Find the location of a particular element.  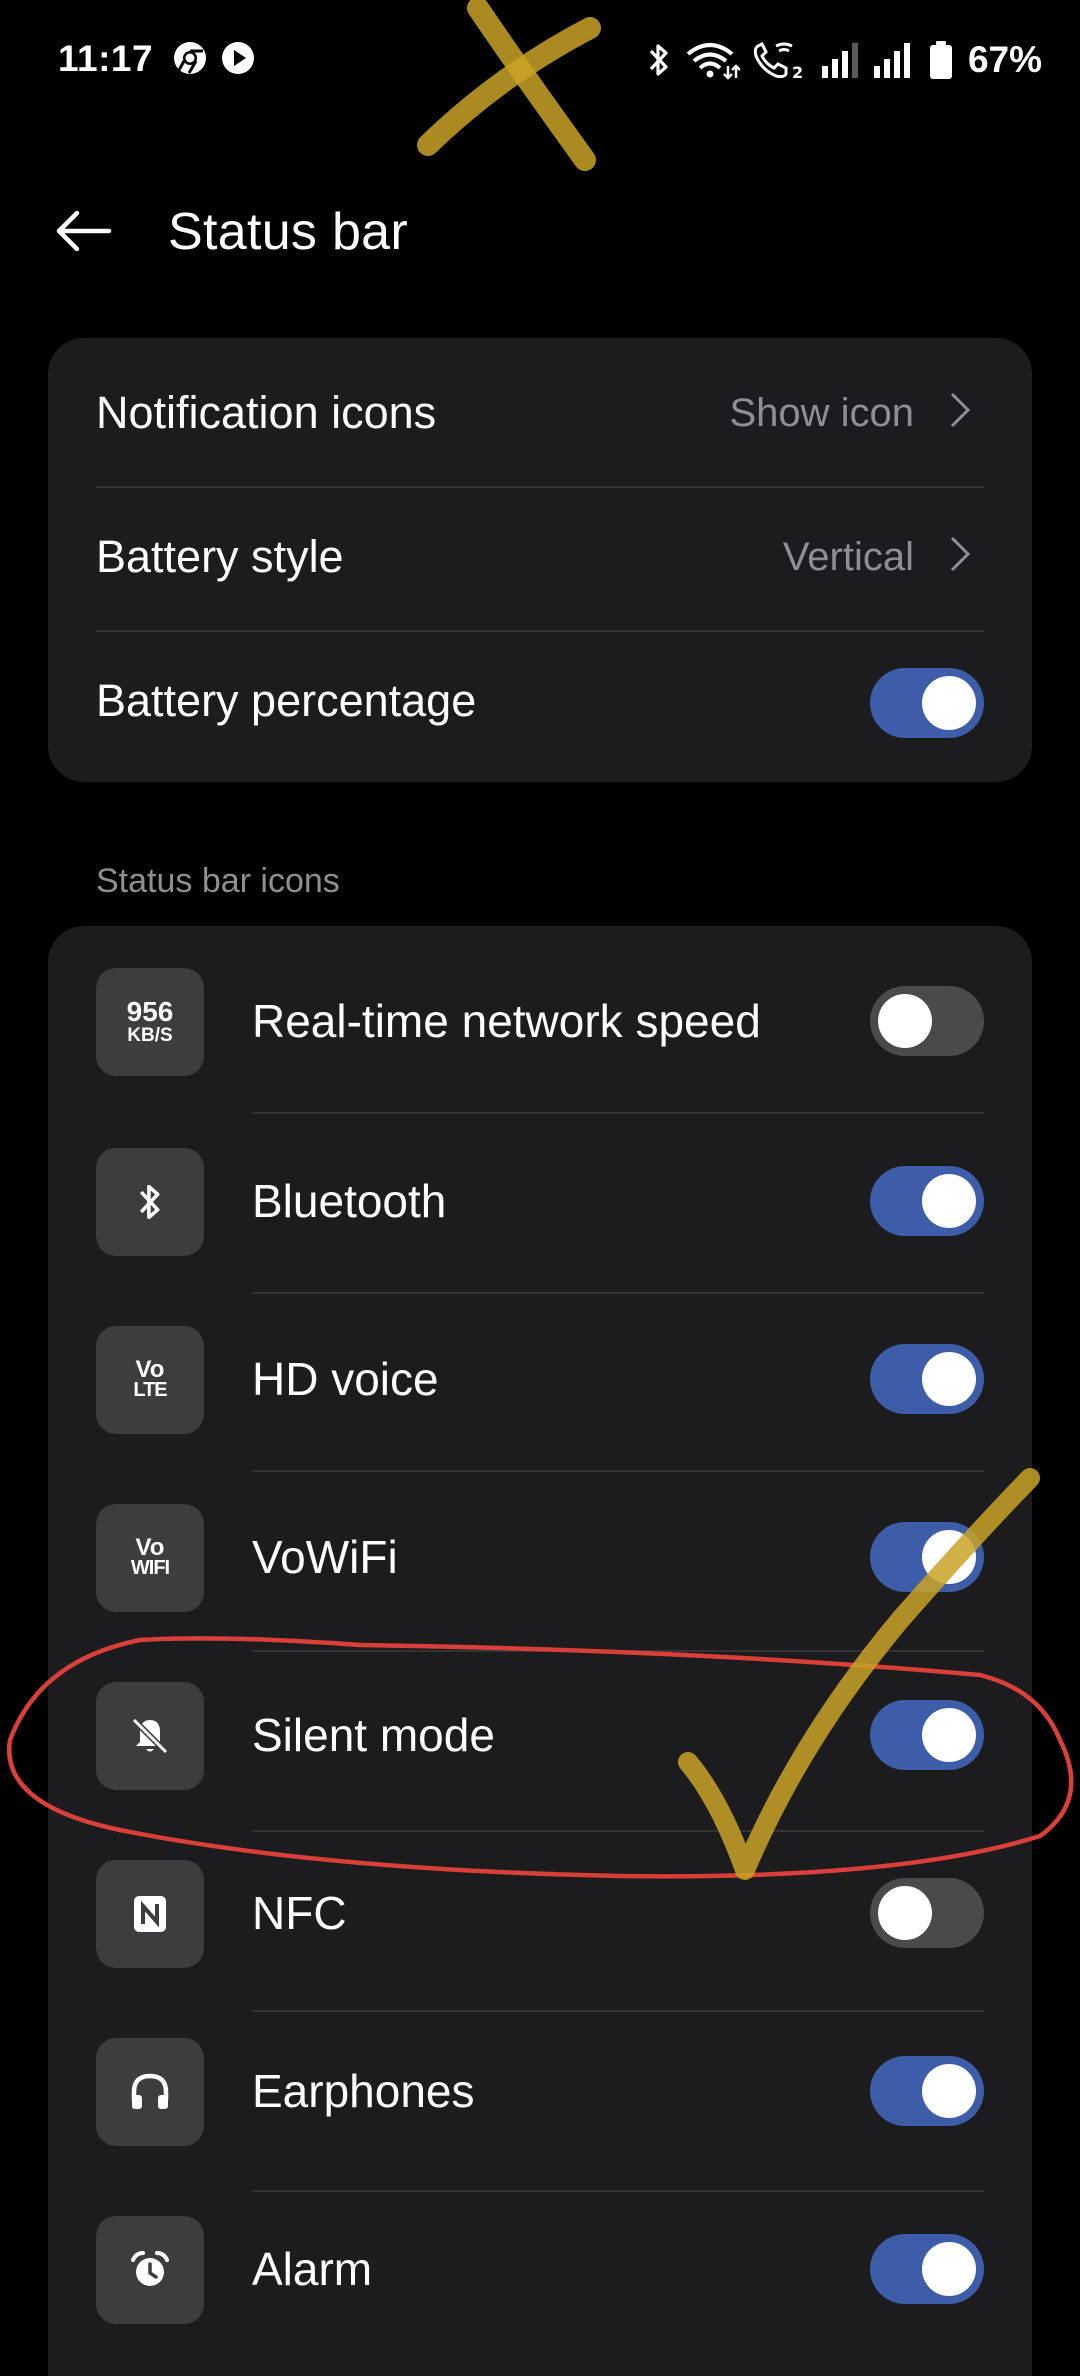

arrow-left-icon is located at coordinates (84, 231).